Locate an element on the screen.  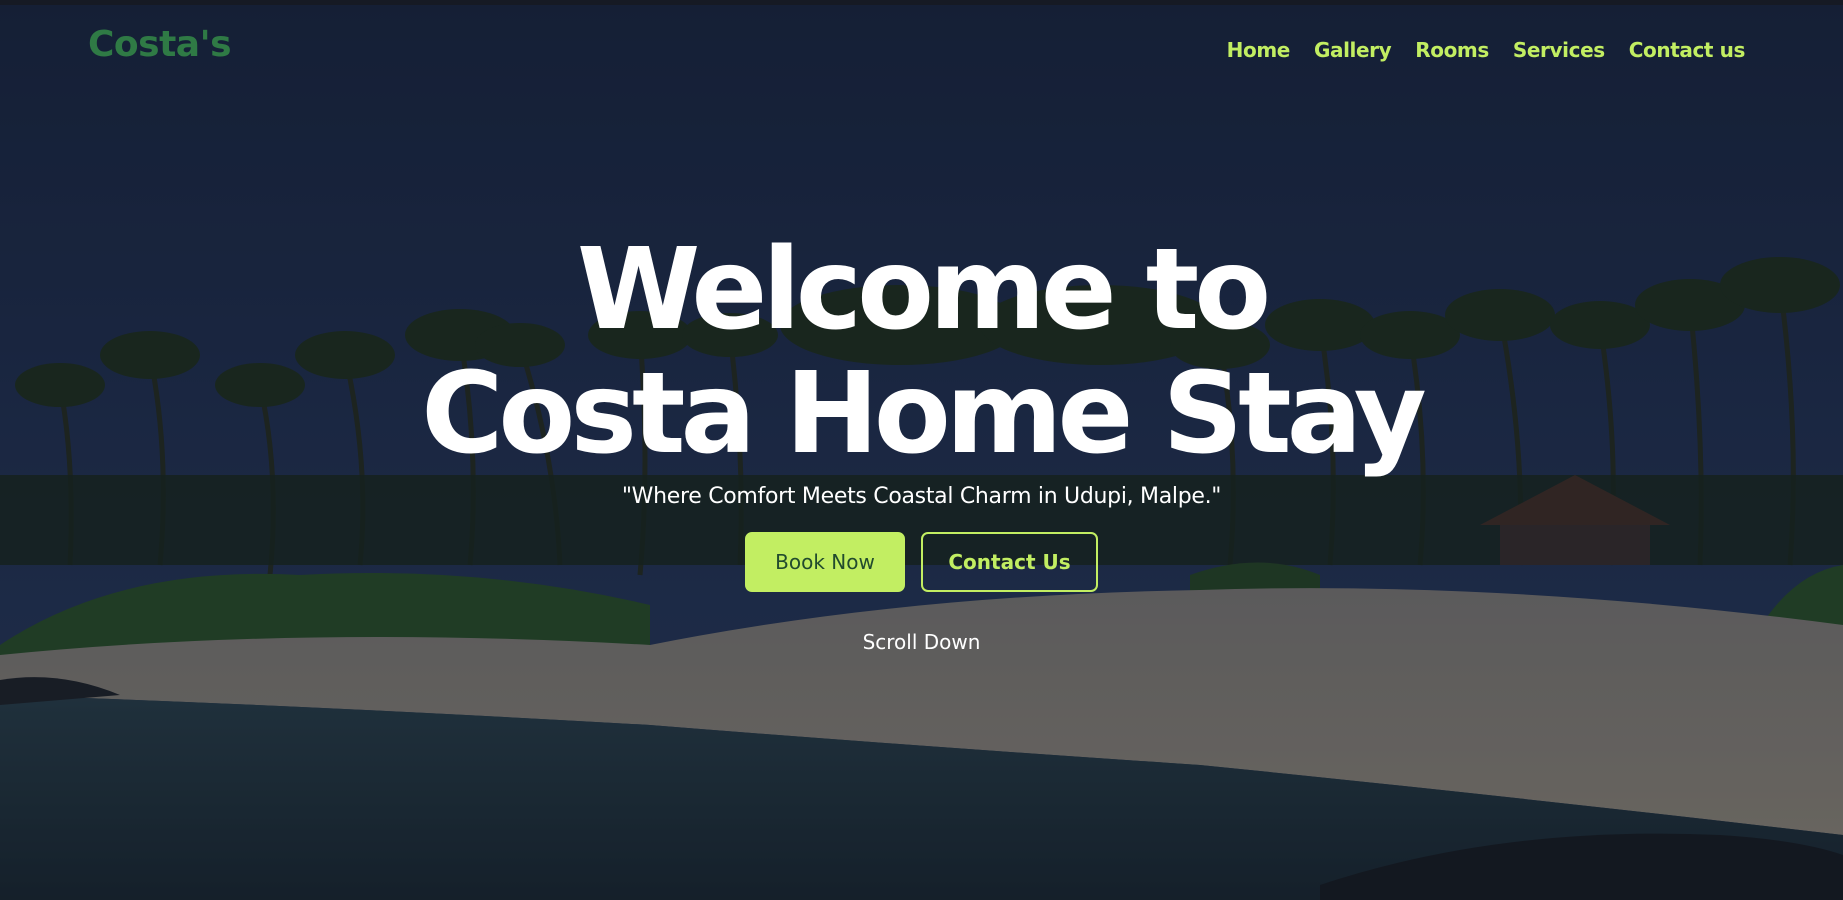
nav-link-services: Services is located at coordinates (1559, 50).